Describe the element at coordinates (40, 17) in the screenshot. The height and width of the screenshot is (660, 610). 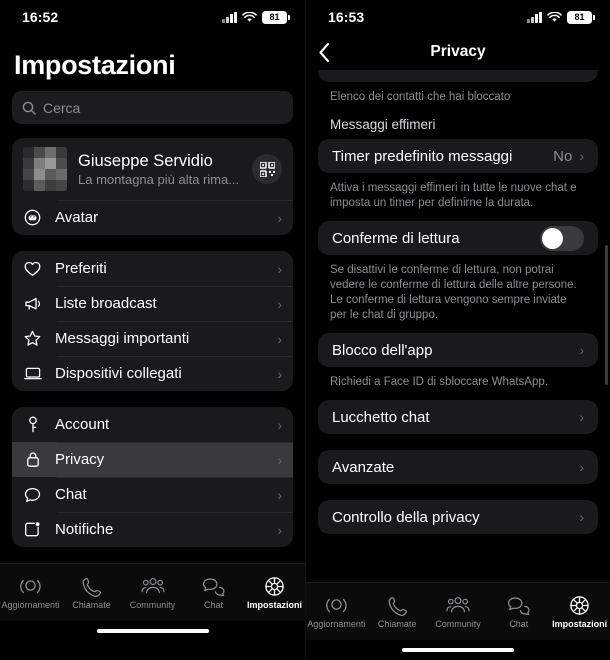
I see `status-time: 16:52` at that location.